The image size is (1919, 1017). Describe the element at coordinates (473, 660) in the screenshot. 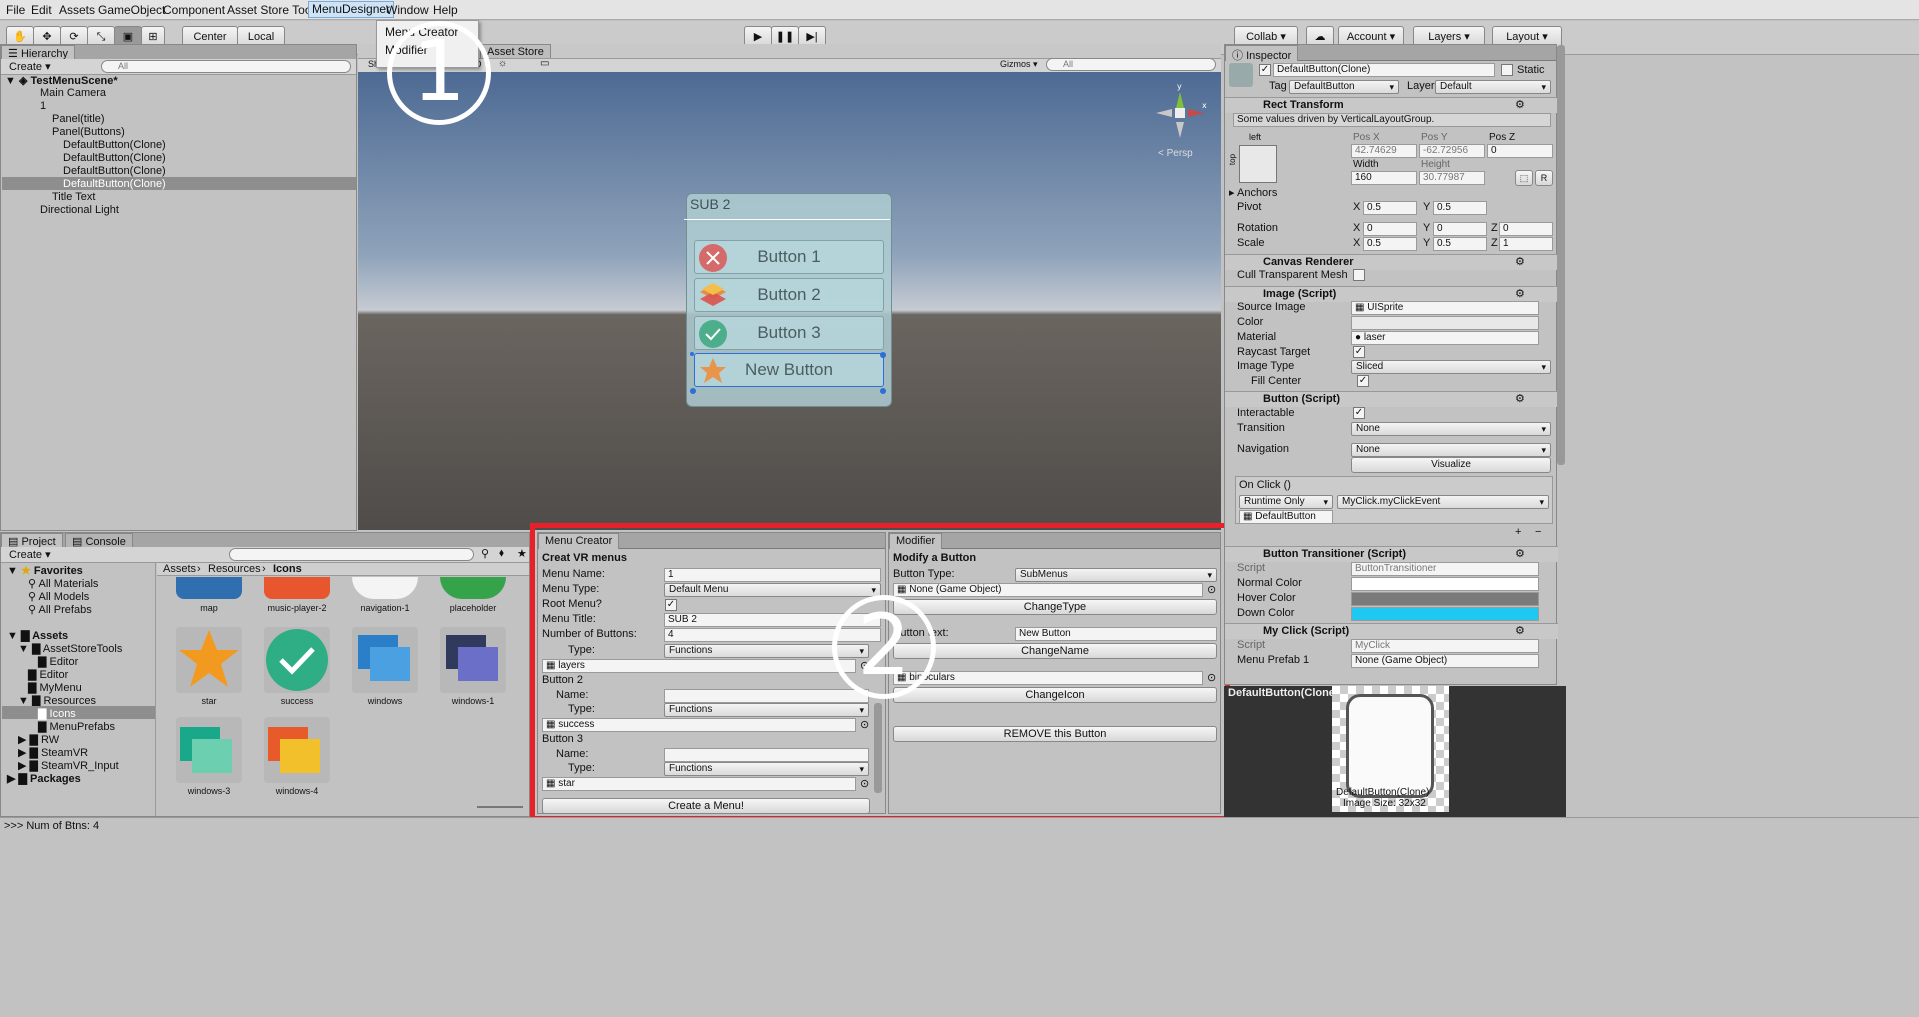

I see `windows-1-asset-icon` at that location.